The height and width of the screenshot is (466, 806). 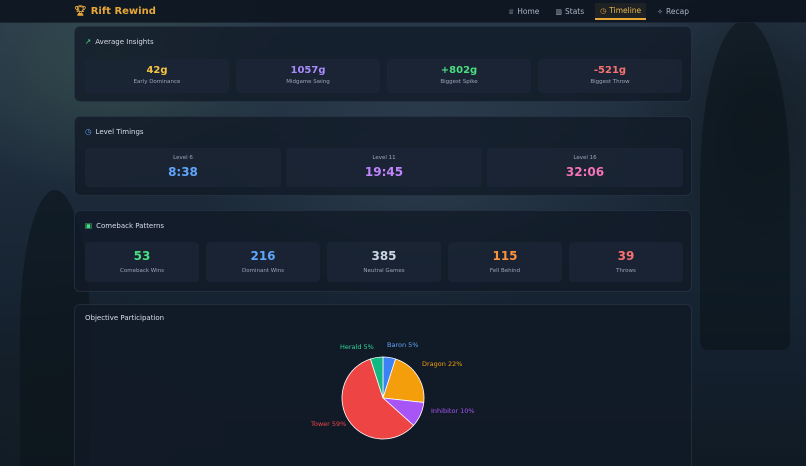 I want to click on level-time: 32:06, so click(x=585, y=172).